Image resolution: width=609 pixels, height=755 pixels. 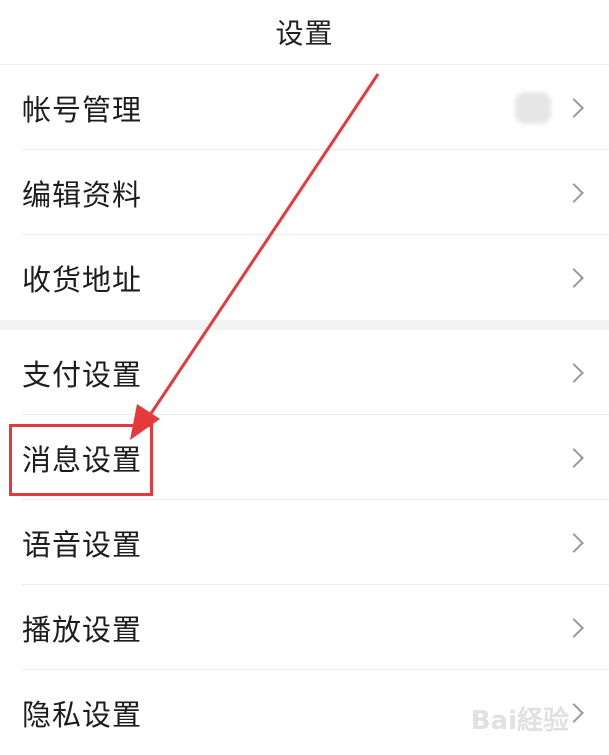 I want to click on row-label: 帐号管理, so click(x=82, y=109).